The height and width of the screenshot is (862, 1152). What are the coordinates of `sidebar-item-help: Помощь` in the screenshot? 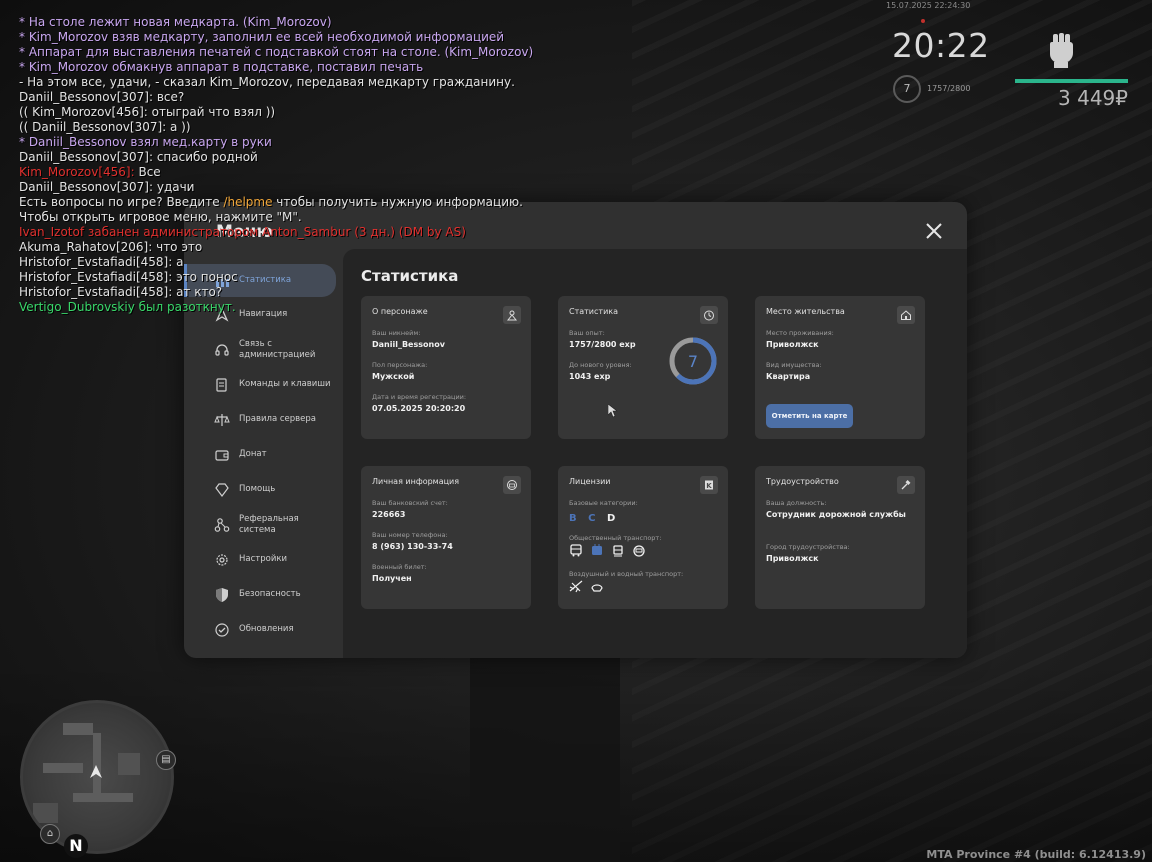 It's located at (263, 489).